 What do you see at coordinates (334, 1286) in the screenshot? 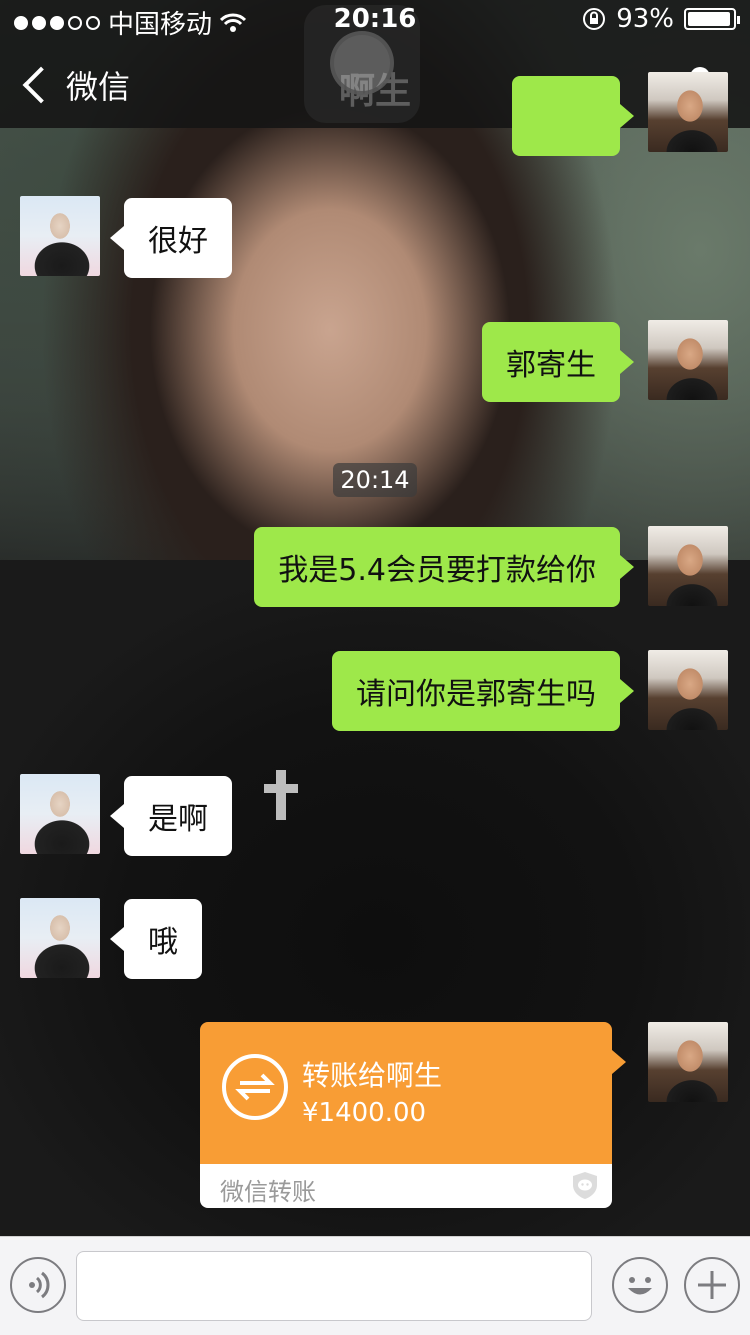
I see `message-input` at bounding box center [334, 1286].